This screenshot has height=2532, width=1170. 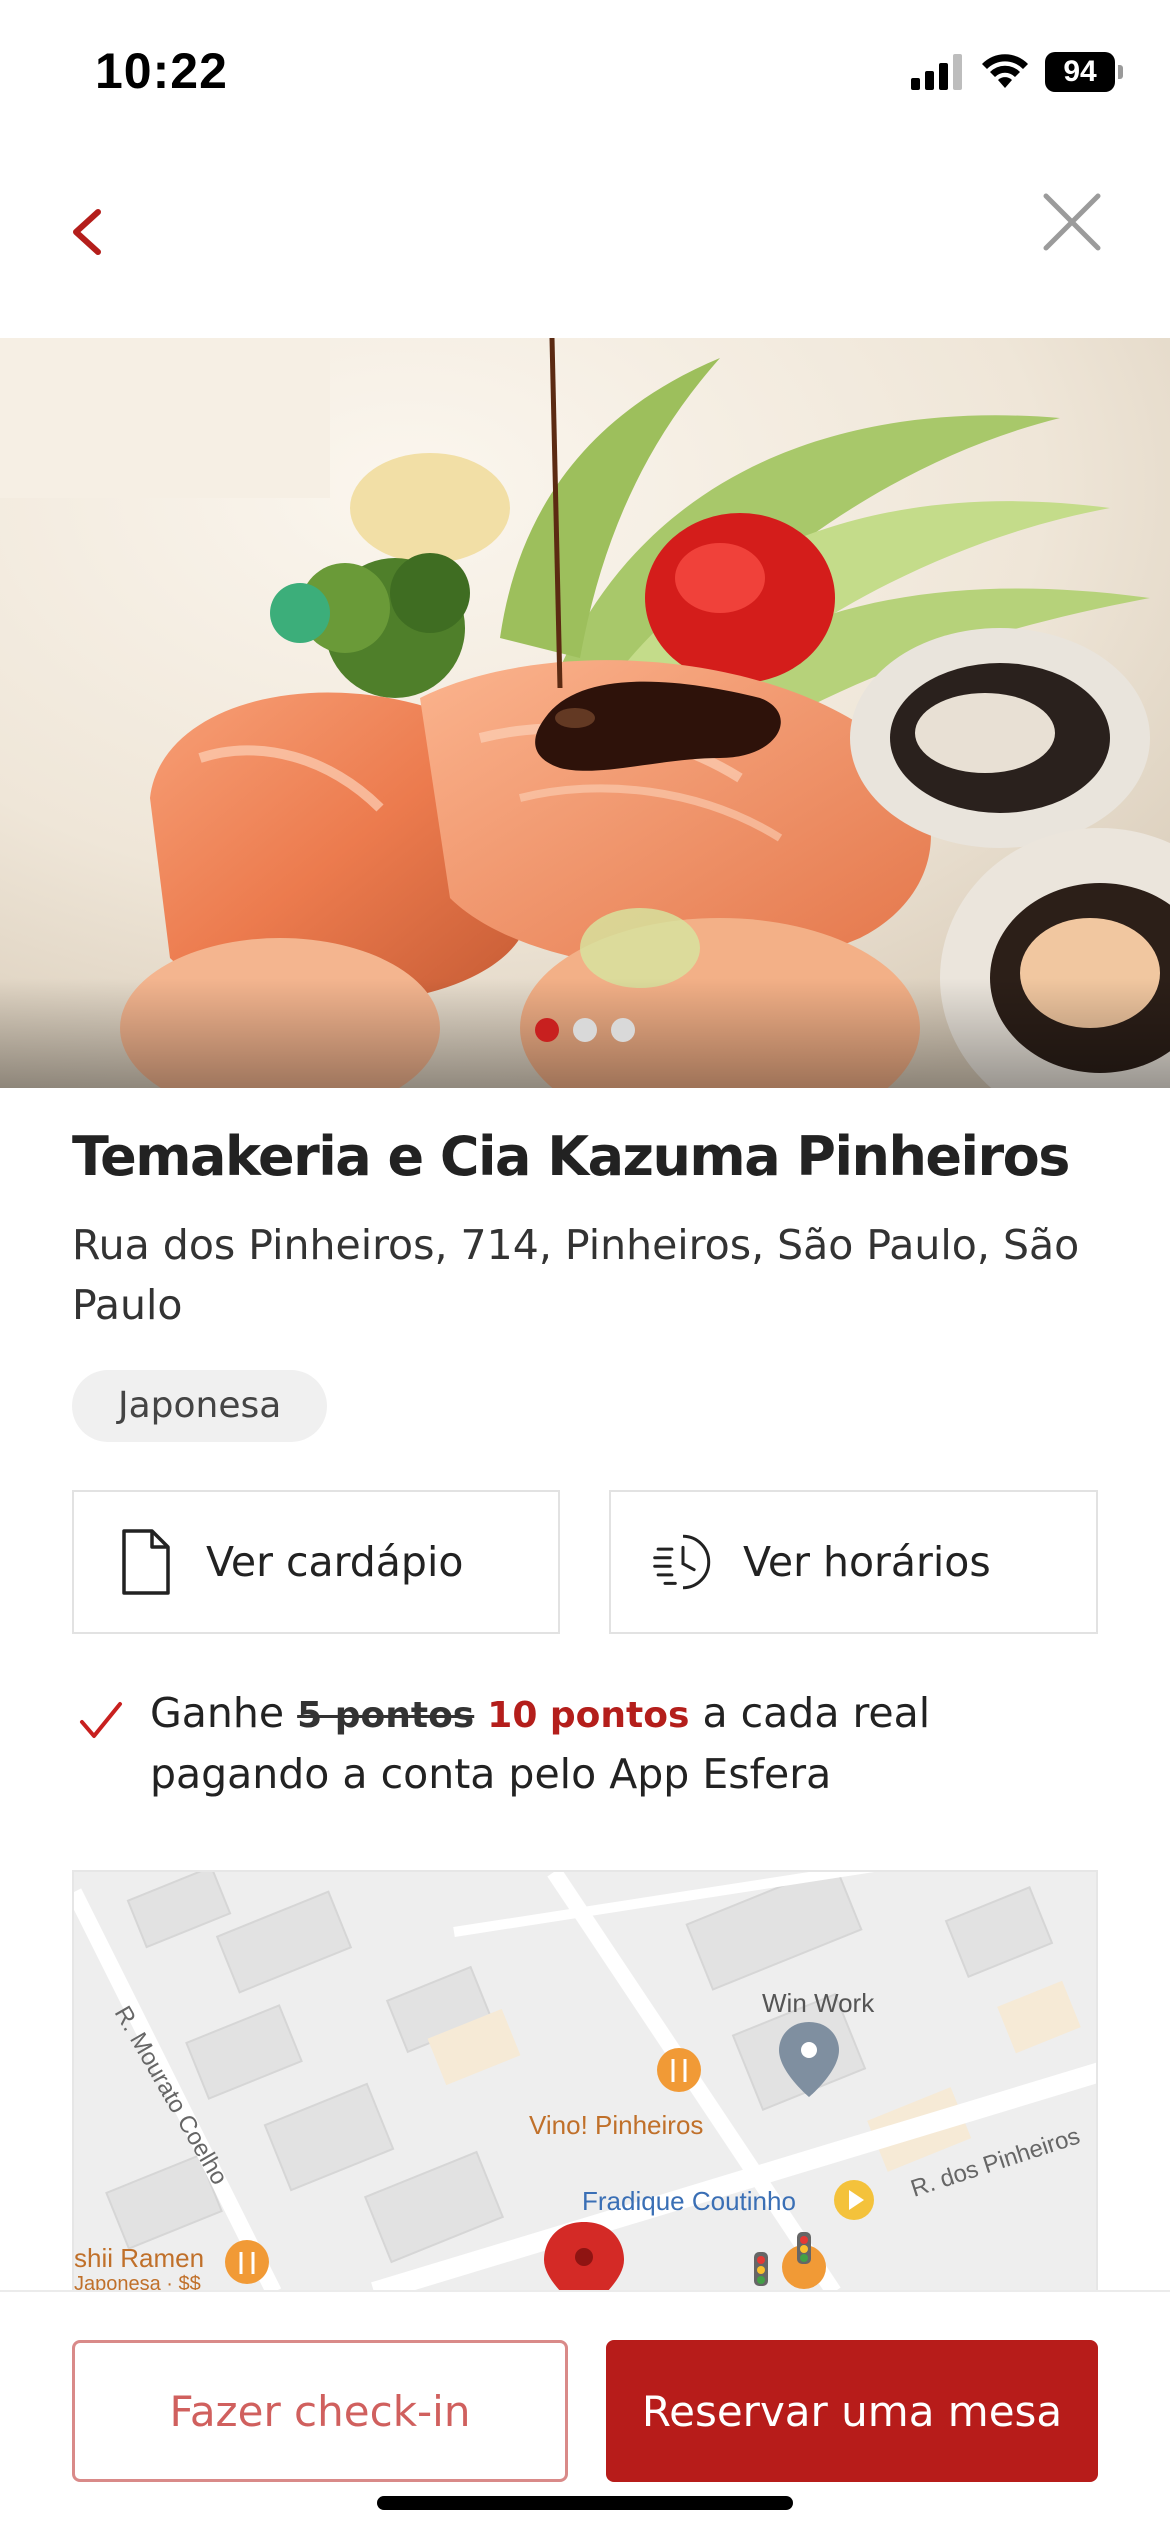 I want to click on points-prefix: Ganhe, so click(x=217, y=1713).